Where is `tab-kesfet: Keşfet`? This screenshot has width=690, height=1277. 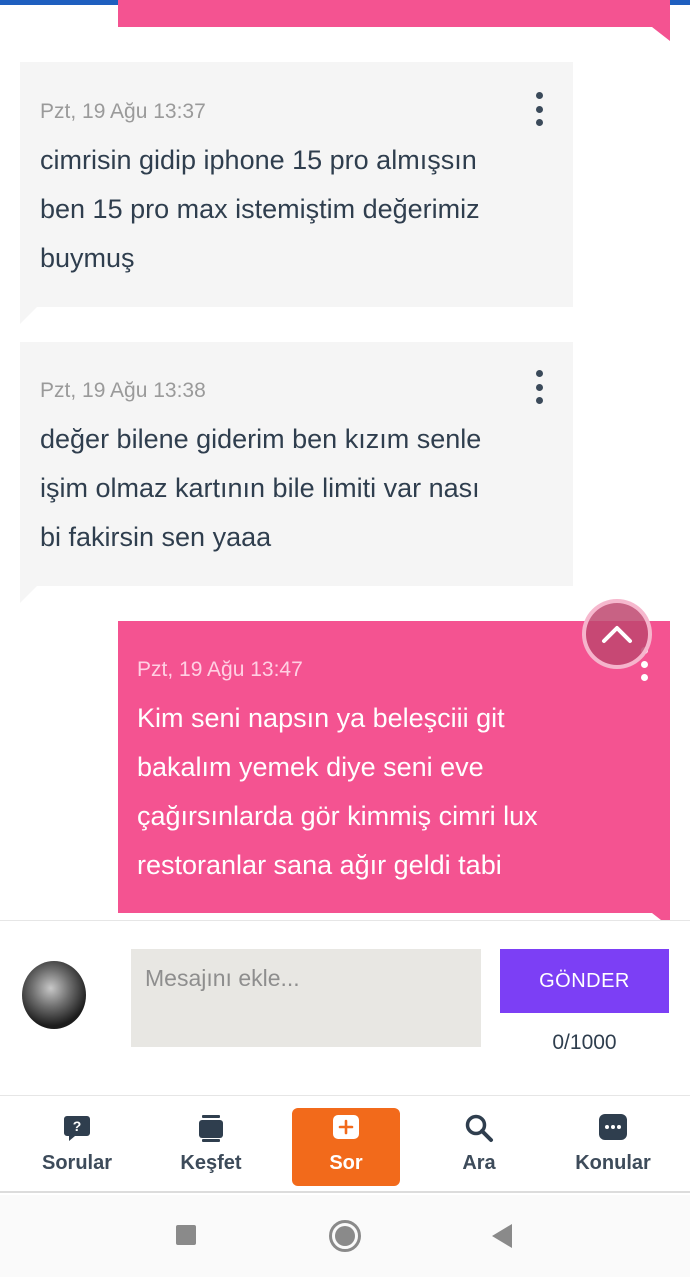
tab-kesfet: Keşfet is located at coordinates (211, 1147).